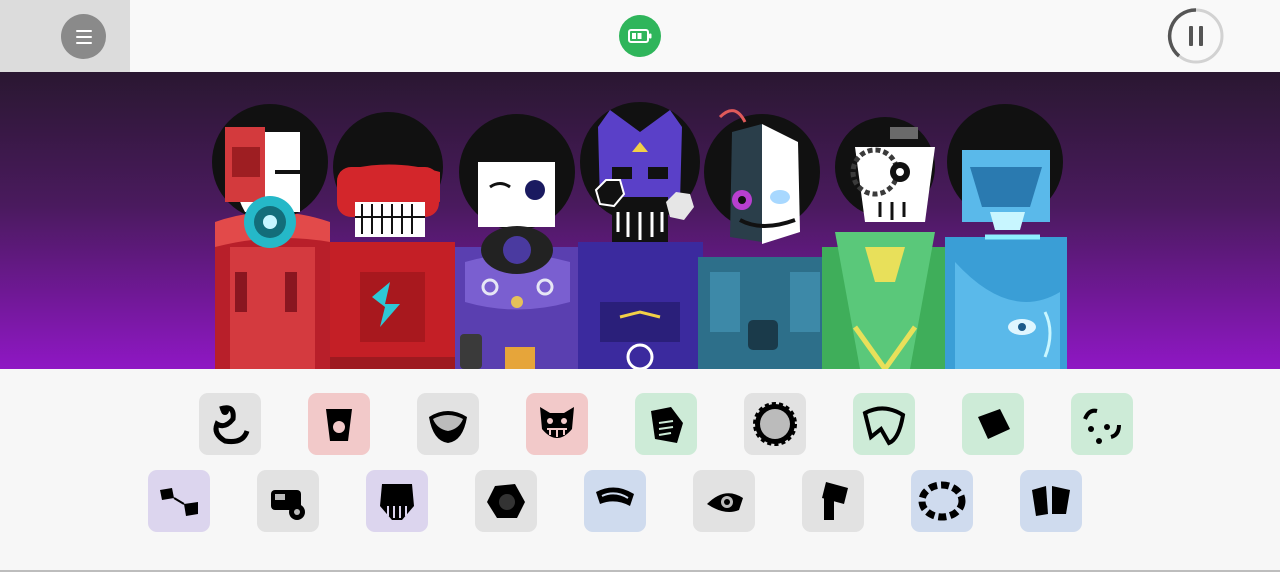 The image size is (1280, 572). I want to click on leaf-sound-tile, so click(884, 424).